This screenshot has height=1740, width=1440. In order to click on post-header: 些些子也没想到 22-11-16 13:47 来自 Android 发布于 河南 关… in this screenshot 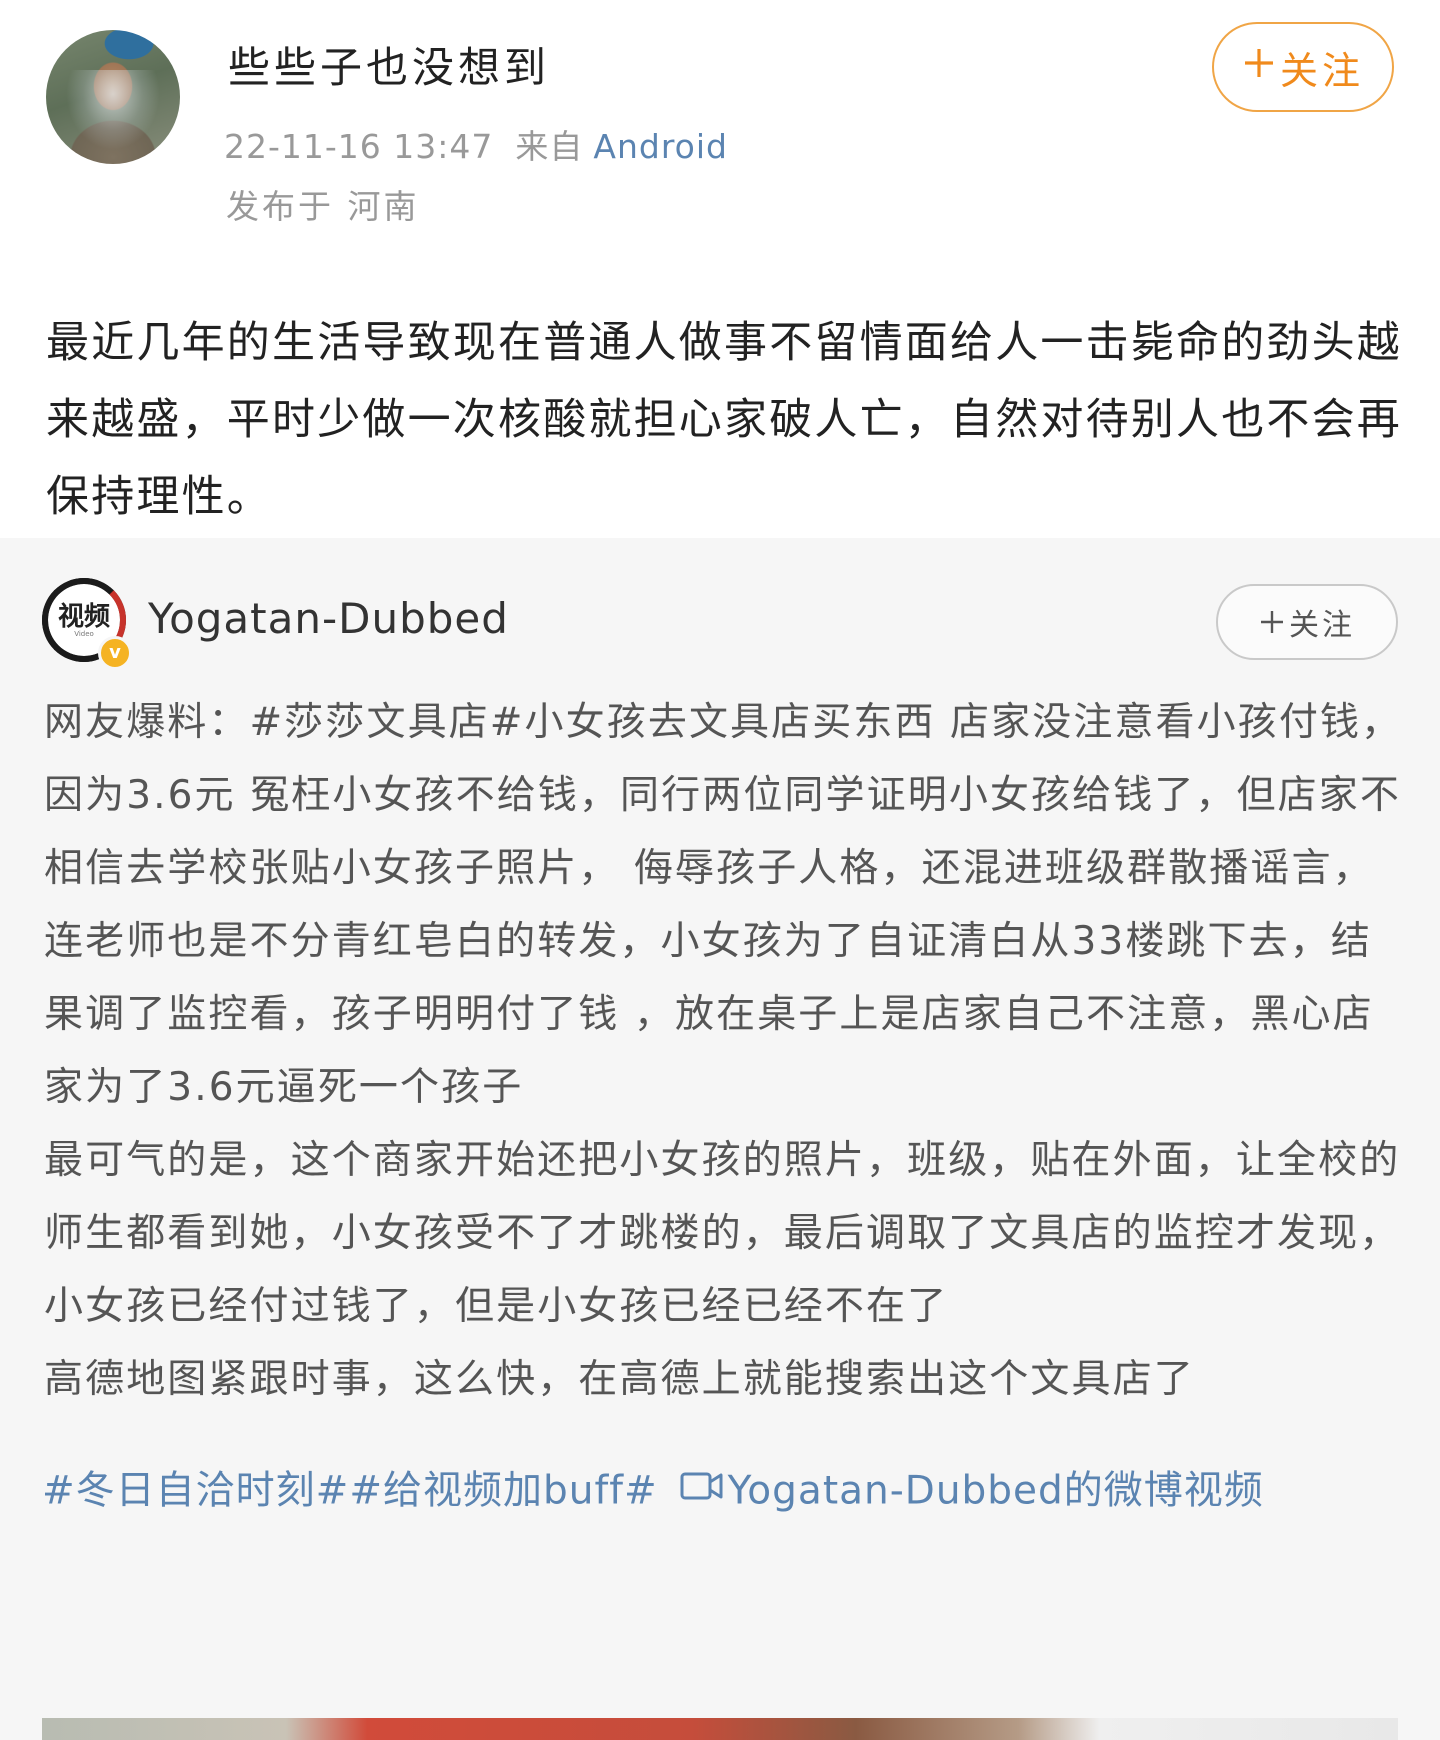, I will do `click(720, 130)`.